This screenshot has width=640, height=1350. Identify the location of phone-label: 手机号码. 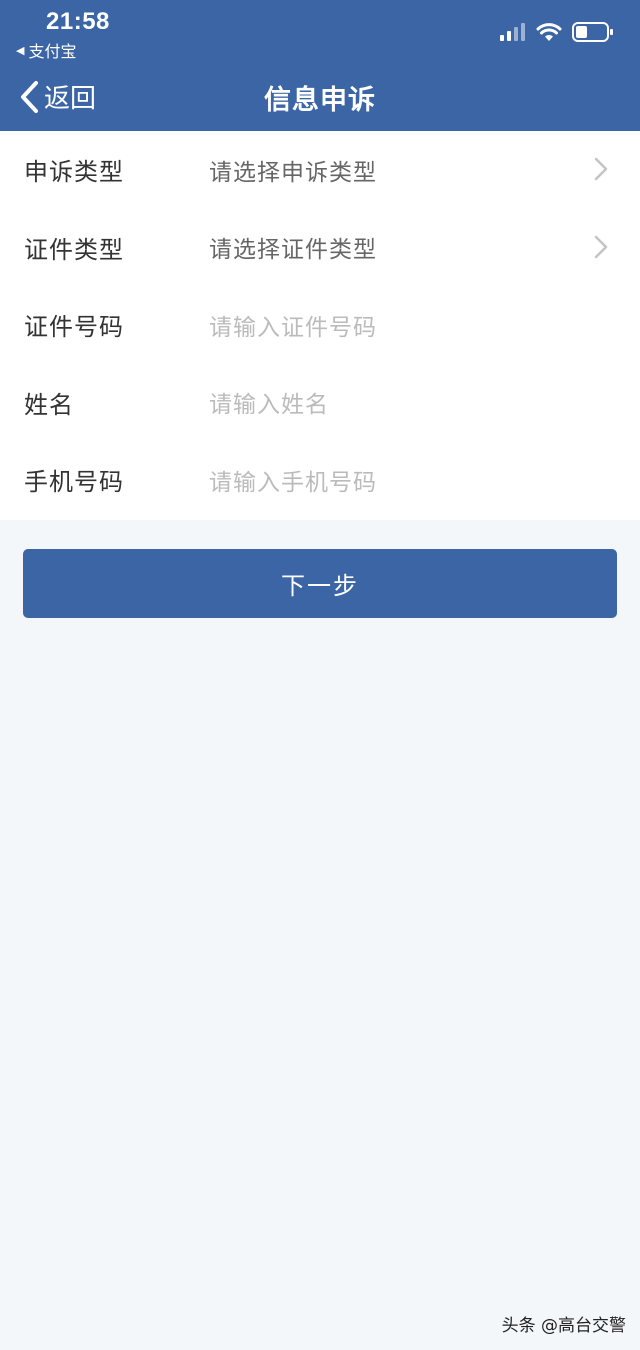
(74, 482).